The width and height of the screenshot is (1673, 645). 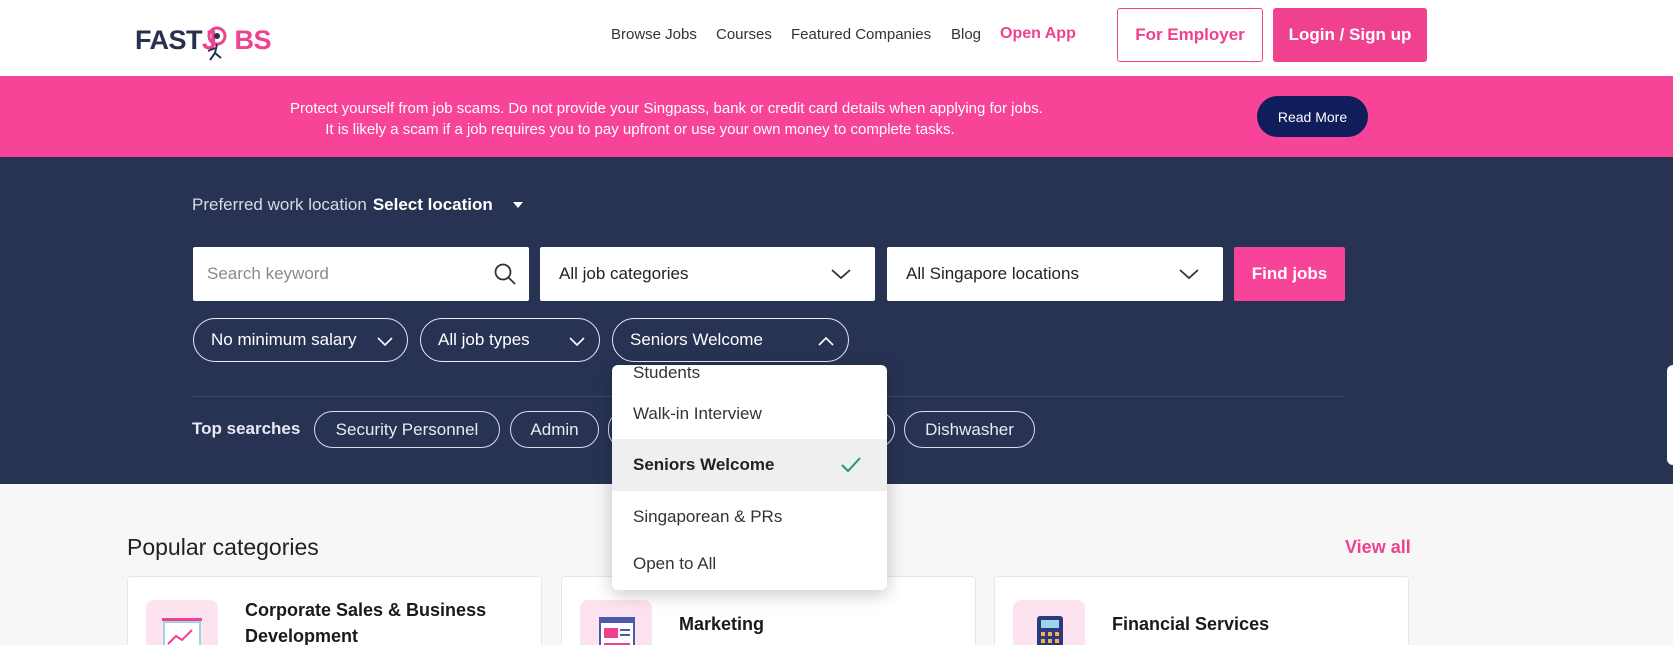 I want to click on preferred-location: Preferred work location Select location, so click(x=357, y=205).